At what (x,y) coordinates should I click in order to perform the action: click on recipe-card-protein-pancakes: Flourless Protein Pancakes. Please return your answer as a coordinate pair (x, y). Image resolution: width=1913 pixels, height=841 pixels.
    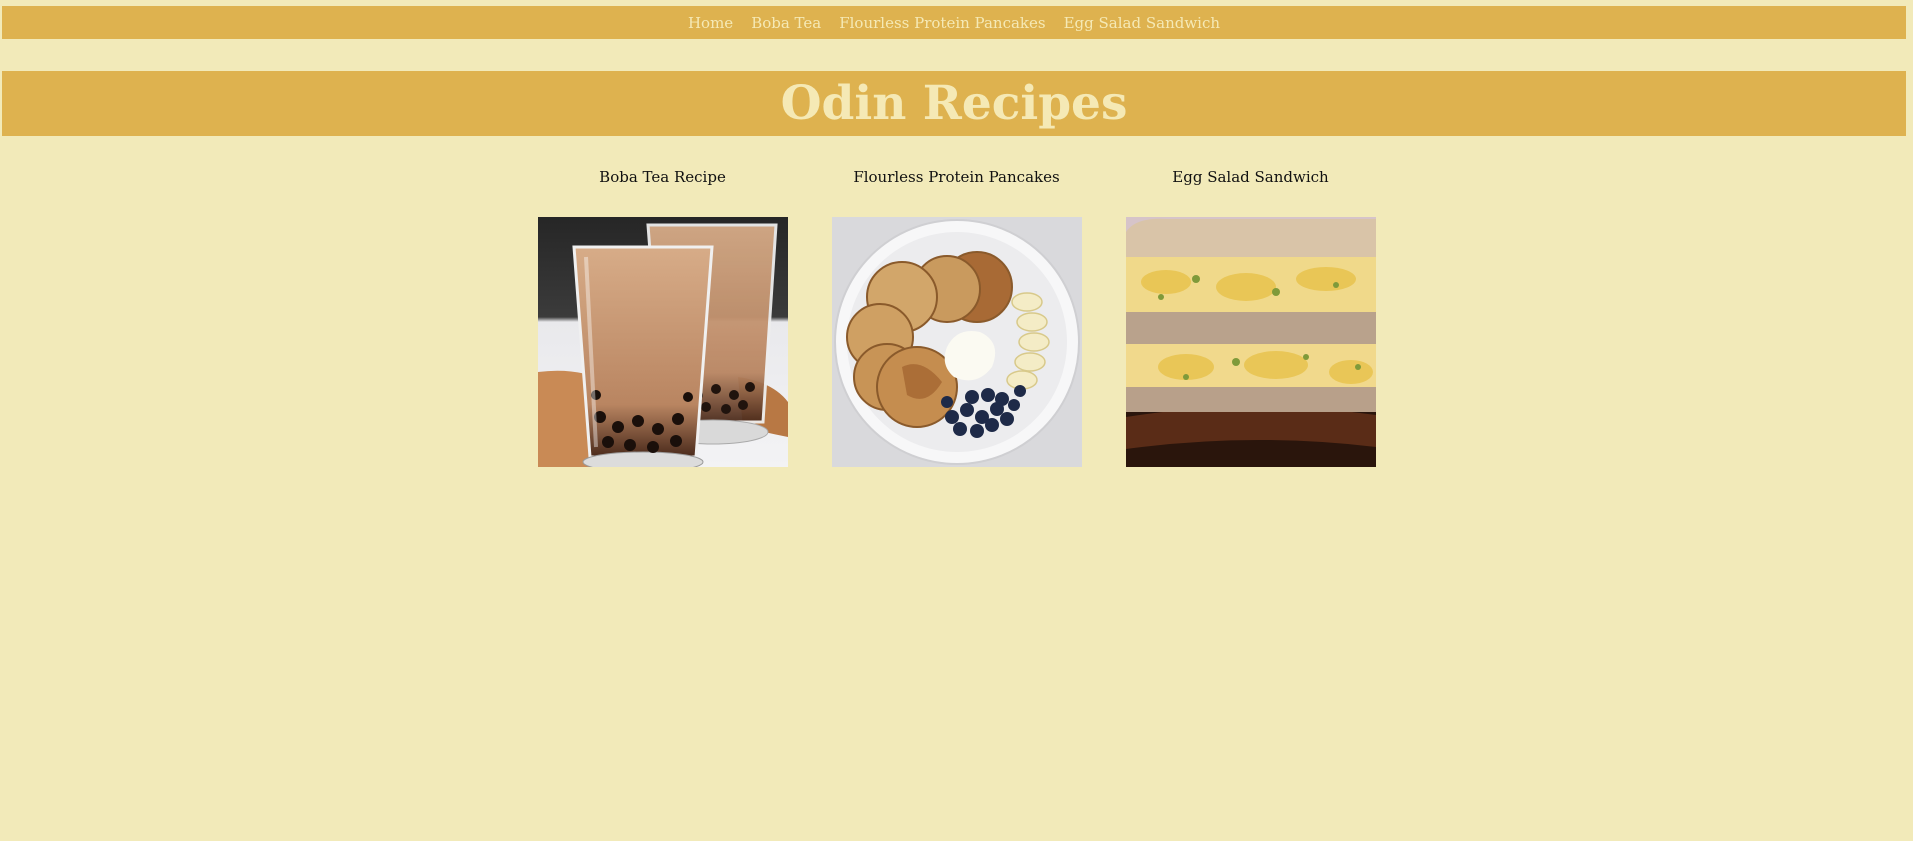
    Looking at the image, I should click on (956, 315).